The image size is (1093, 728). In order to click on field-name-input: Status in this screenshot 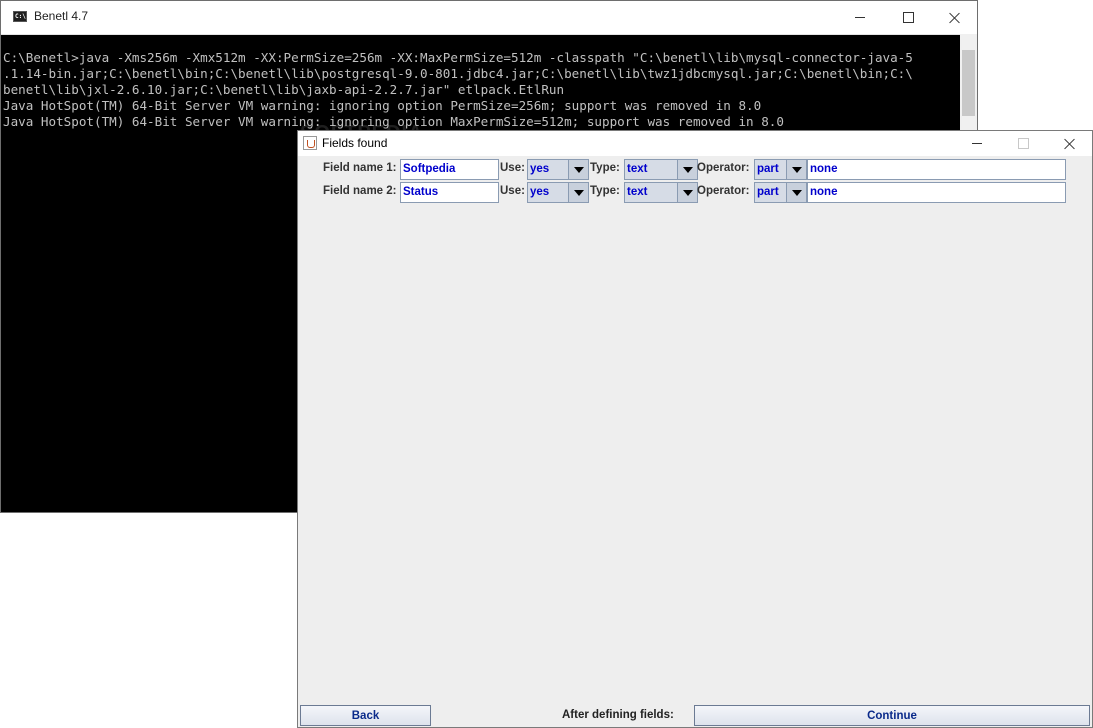, I will do `click(449, 192)`.